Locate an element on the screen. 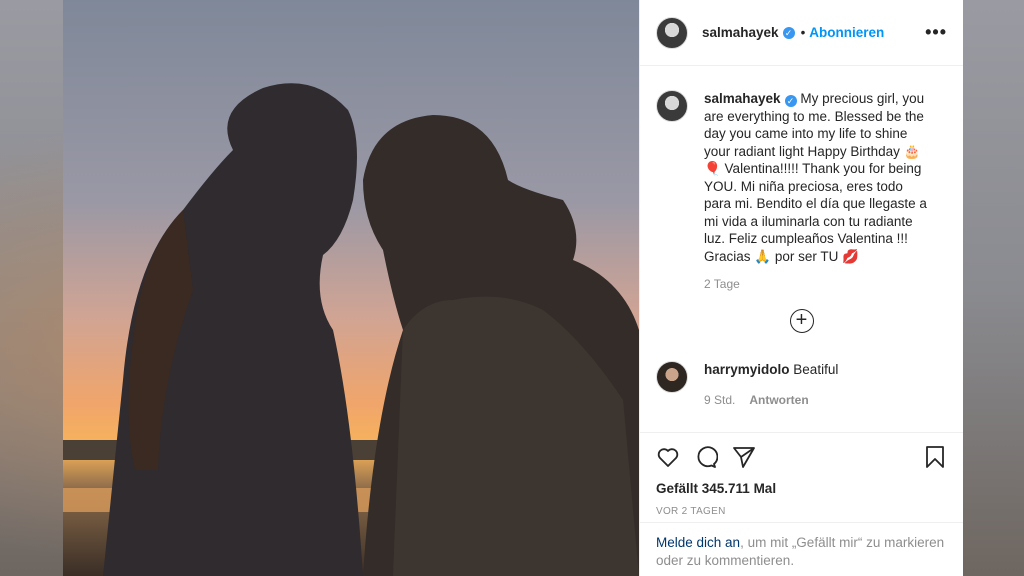 The image size is (1024, 576). commenter-username: harrymyidolo is located at coordinates (747, 369).